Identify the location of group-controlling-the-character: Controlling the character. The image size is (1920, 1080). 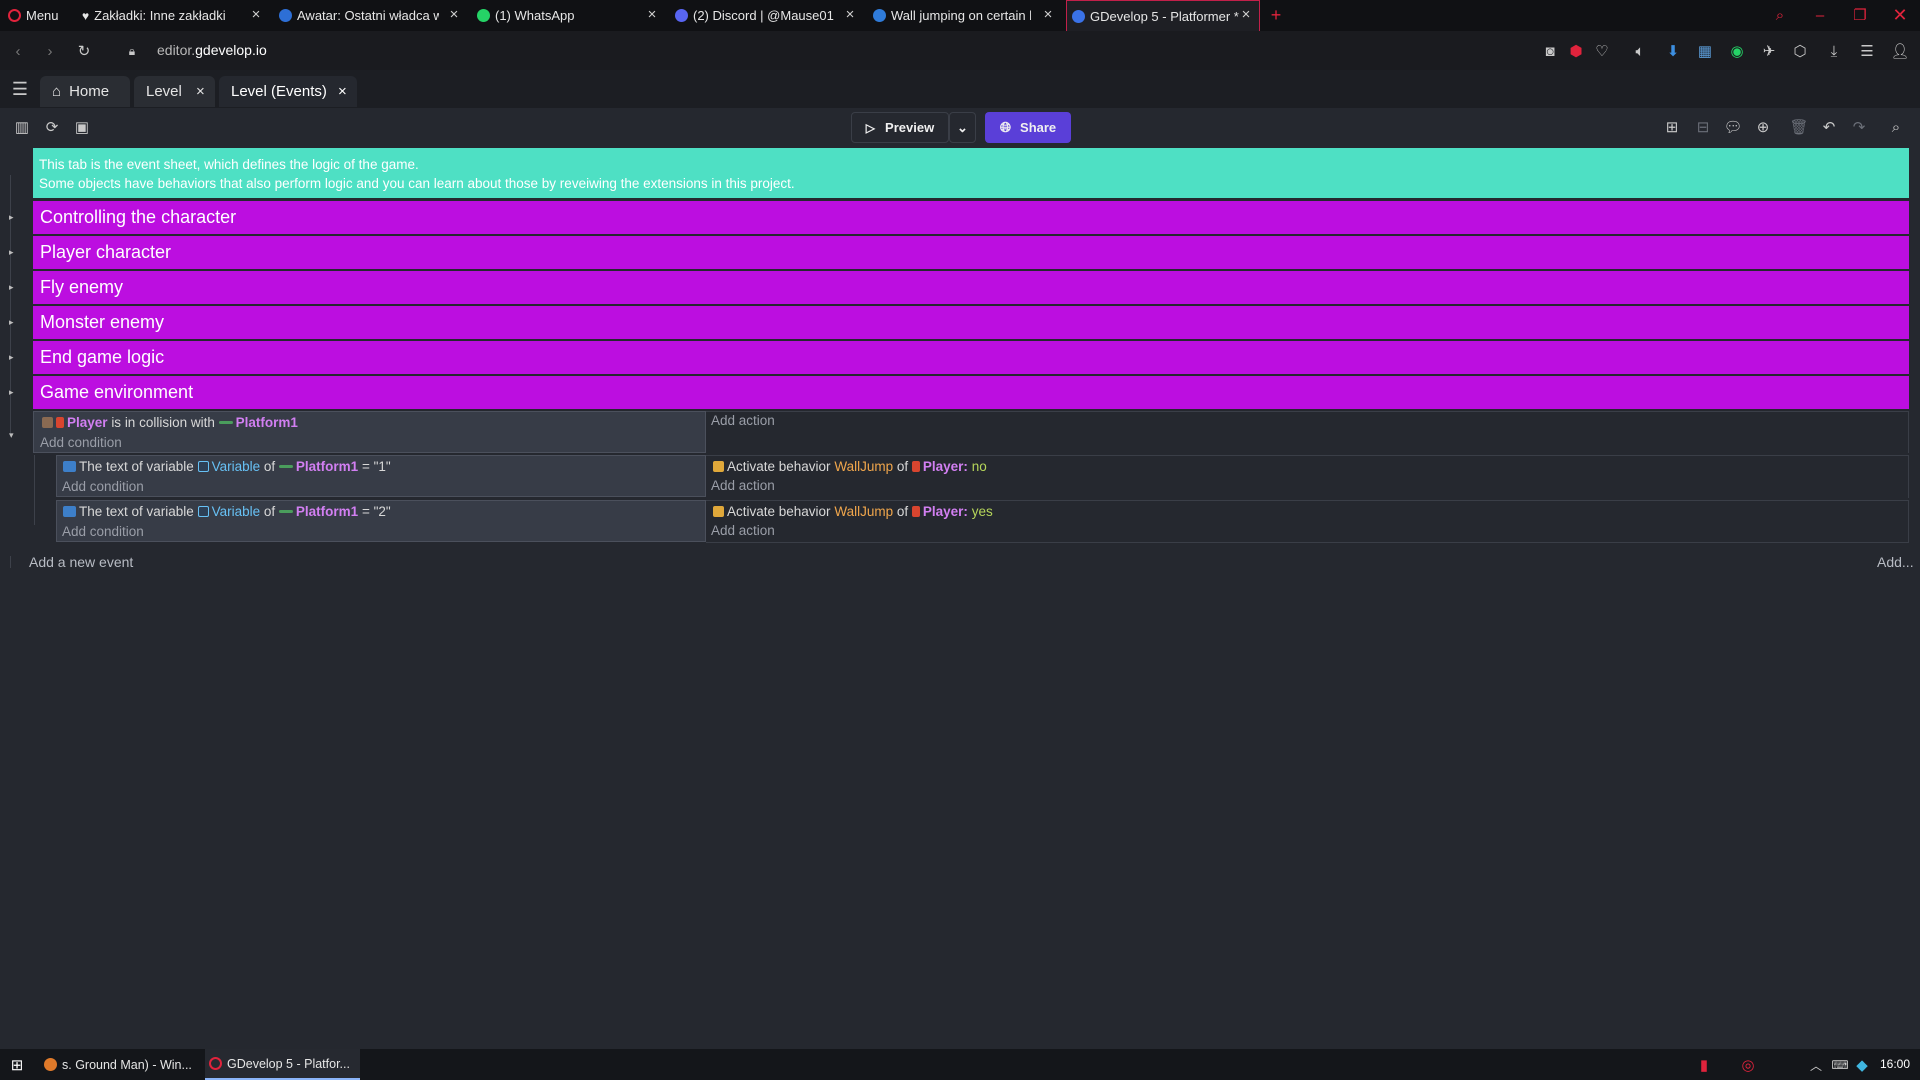
(971, 217).